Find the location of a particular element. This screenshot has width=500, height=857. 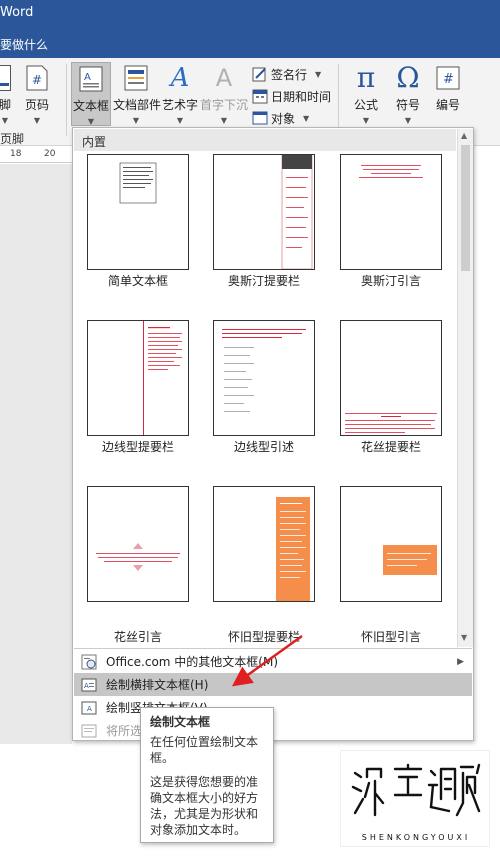

tile-label: 花丝引言 is located at coordinates (137, 637).